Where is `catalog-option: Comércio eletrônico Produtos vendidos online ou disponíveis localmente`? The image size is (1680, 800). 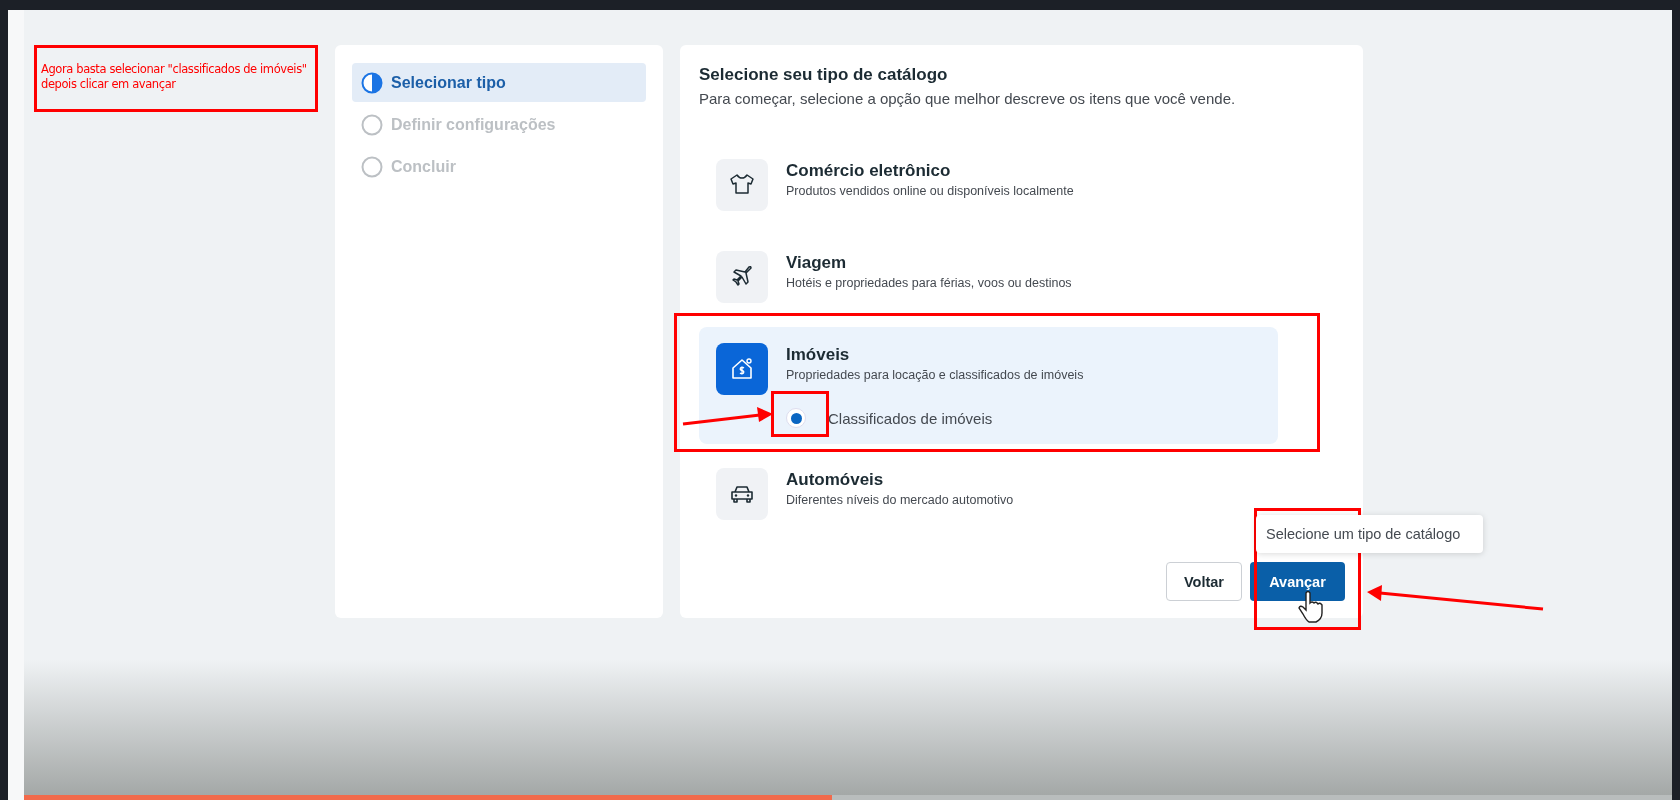 catalog-option: Comércio eletrônico Produtos vendidos online ou disponíveis localmente is located at coordinates (895, 185).